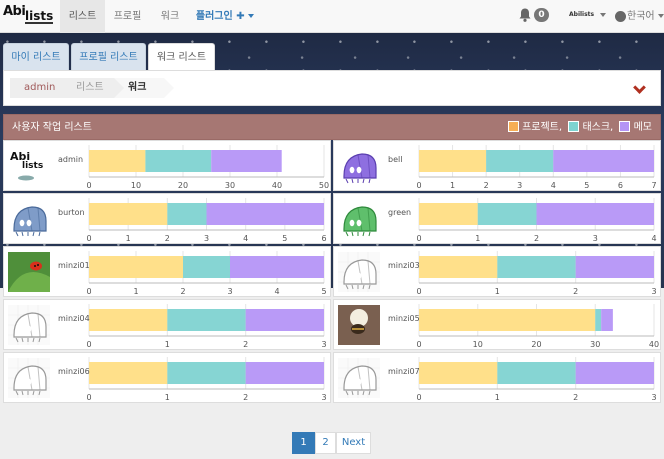  I want to click on user-name: minzi03, so click(404, 265).